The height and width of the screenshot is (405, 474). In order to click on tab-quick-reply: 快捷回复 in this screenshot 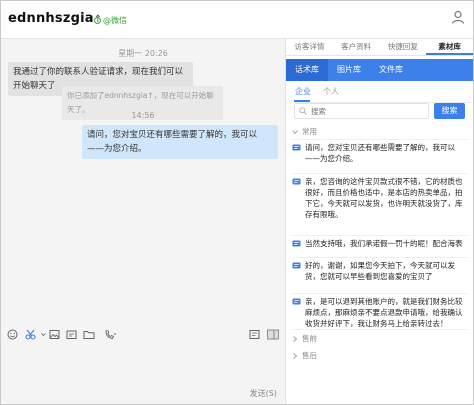, I will do `click(403, 47)`.